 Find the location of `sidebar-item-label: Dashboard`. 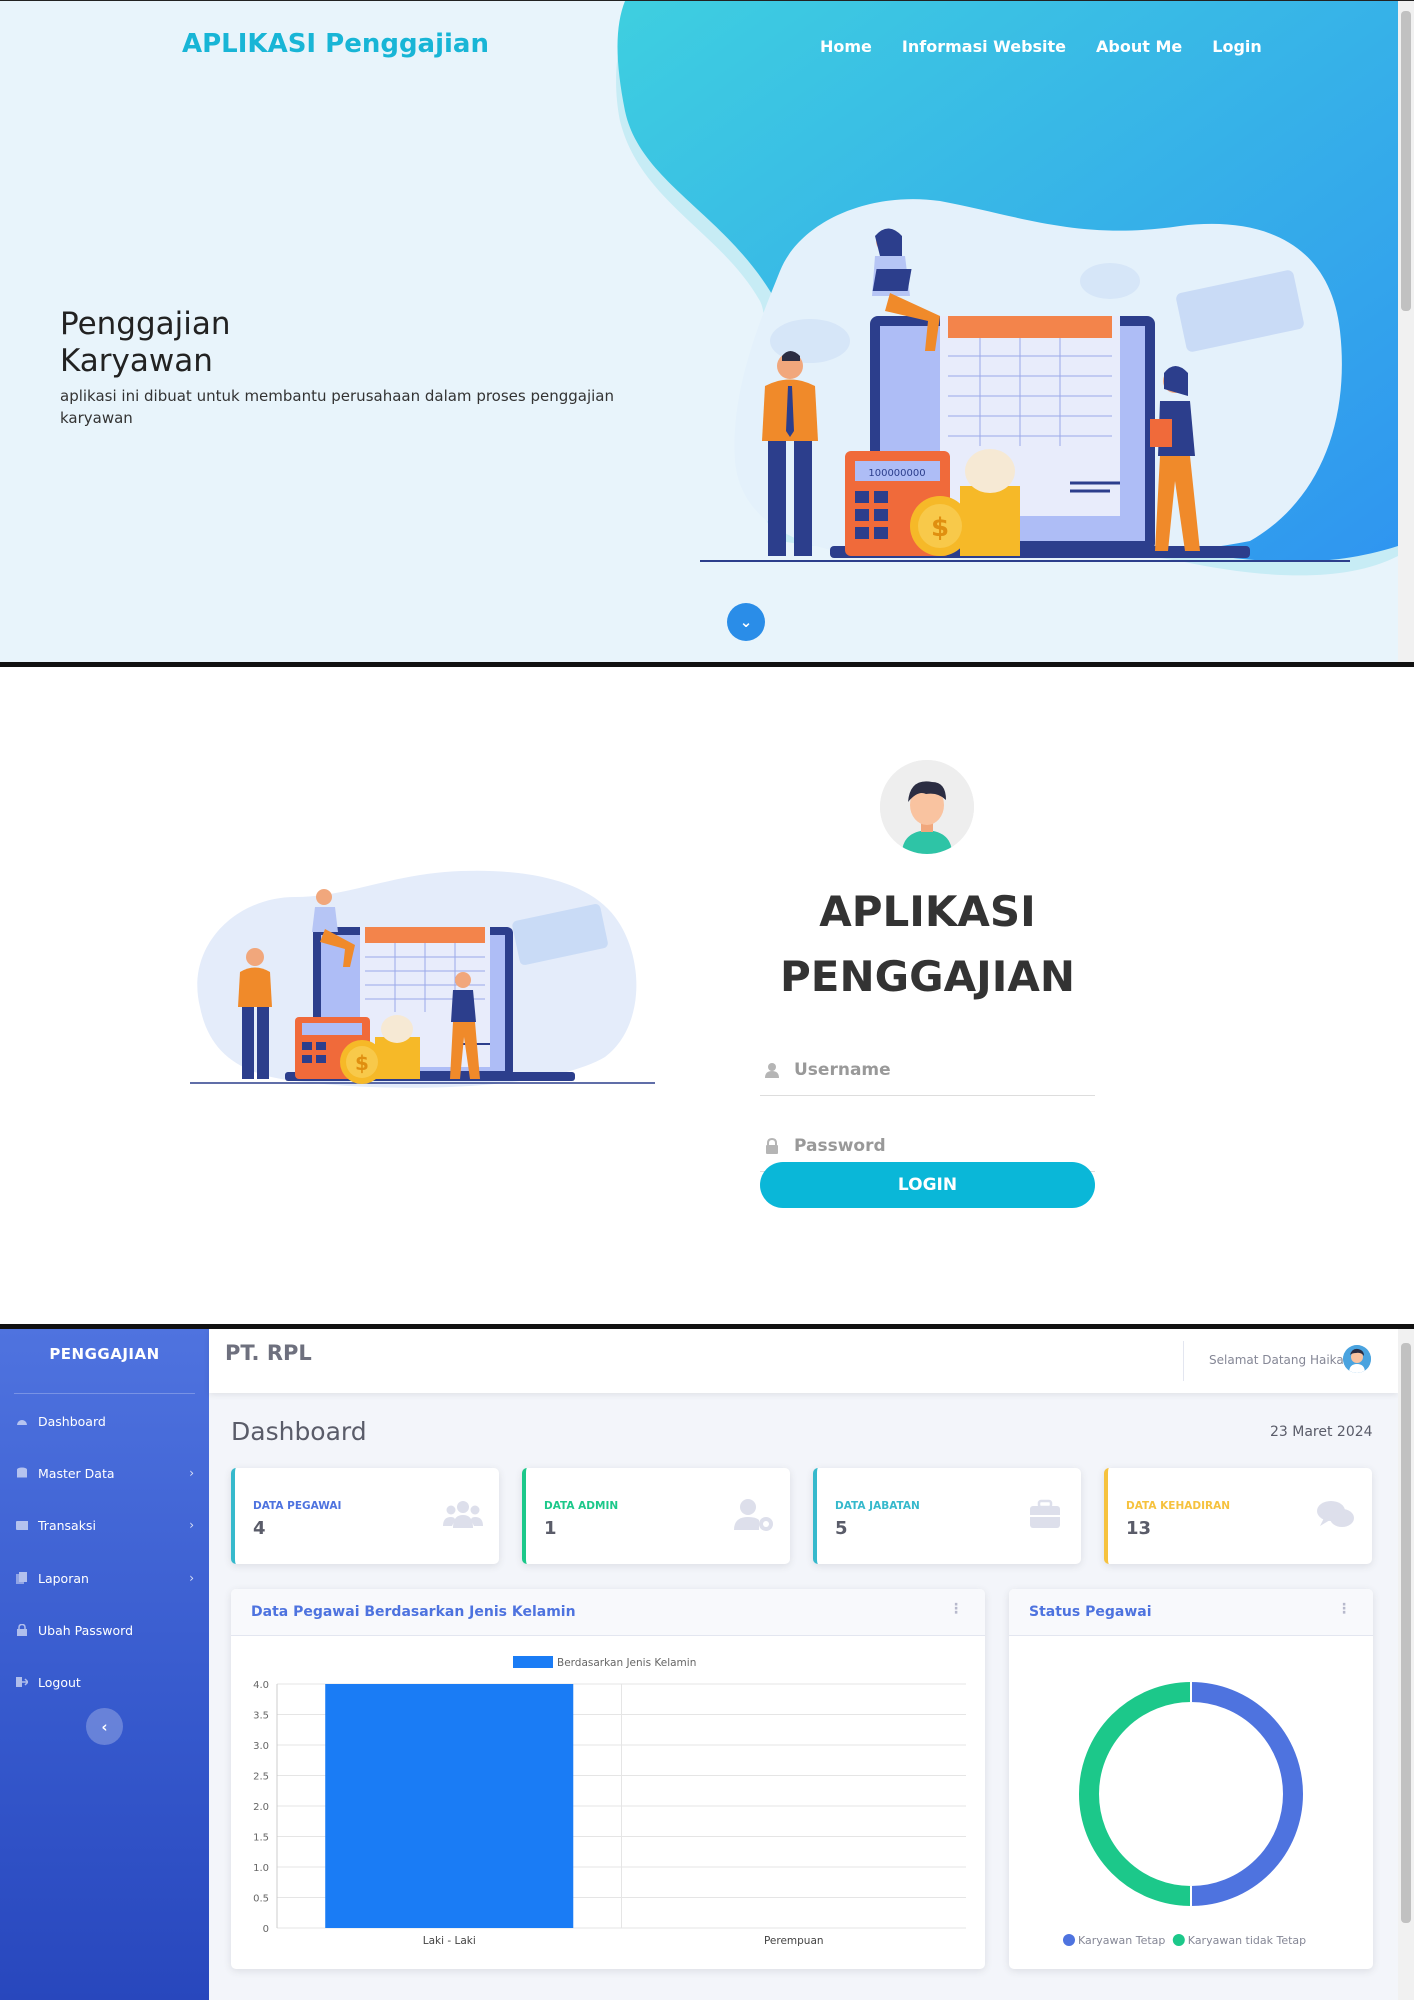

sidebar-item-label: Dashboard is located at coordinates (72, 1421).